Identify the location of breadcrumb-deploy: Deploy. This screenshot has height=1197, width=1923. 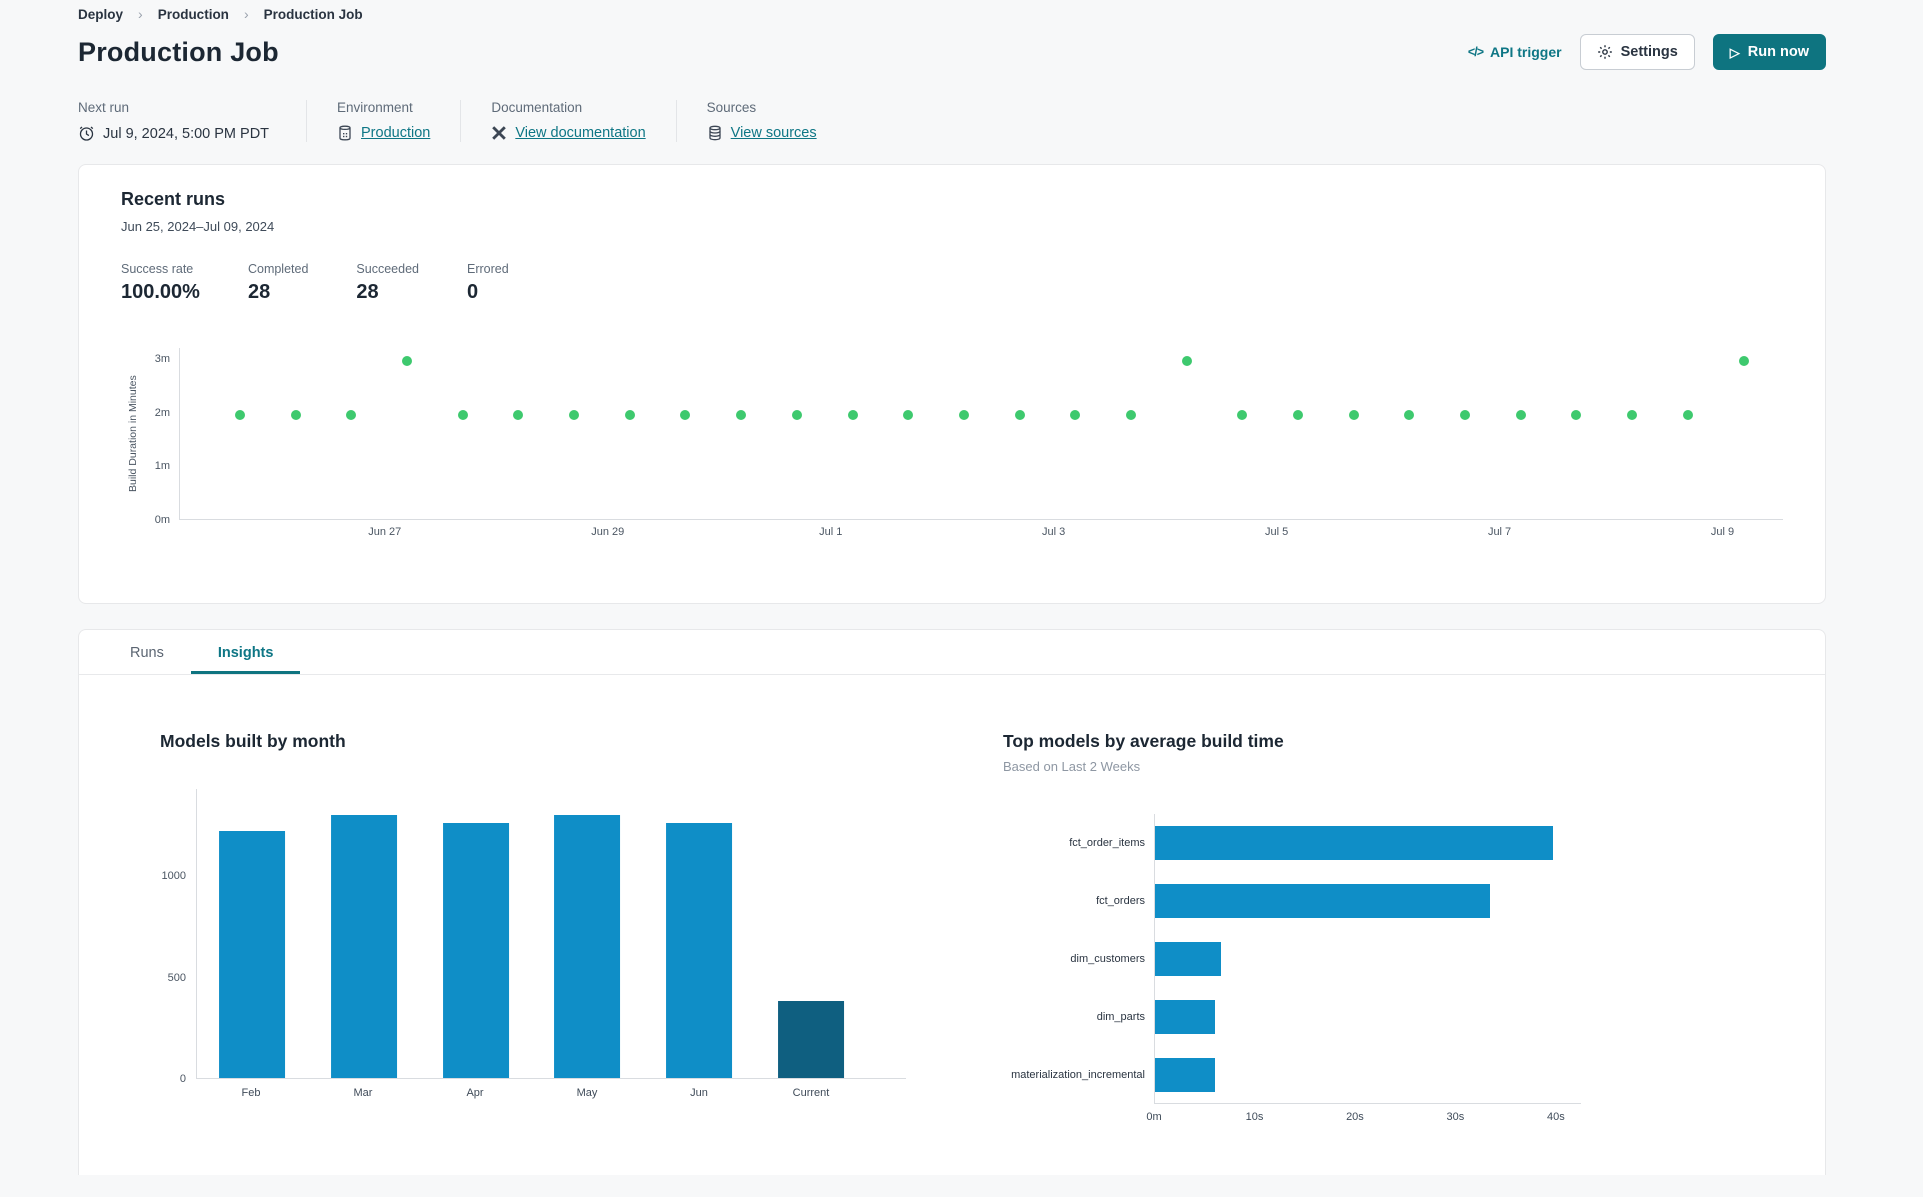
(100, 14).